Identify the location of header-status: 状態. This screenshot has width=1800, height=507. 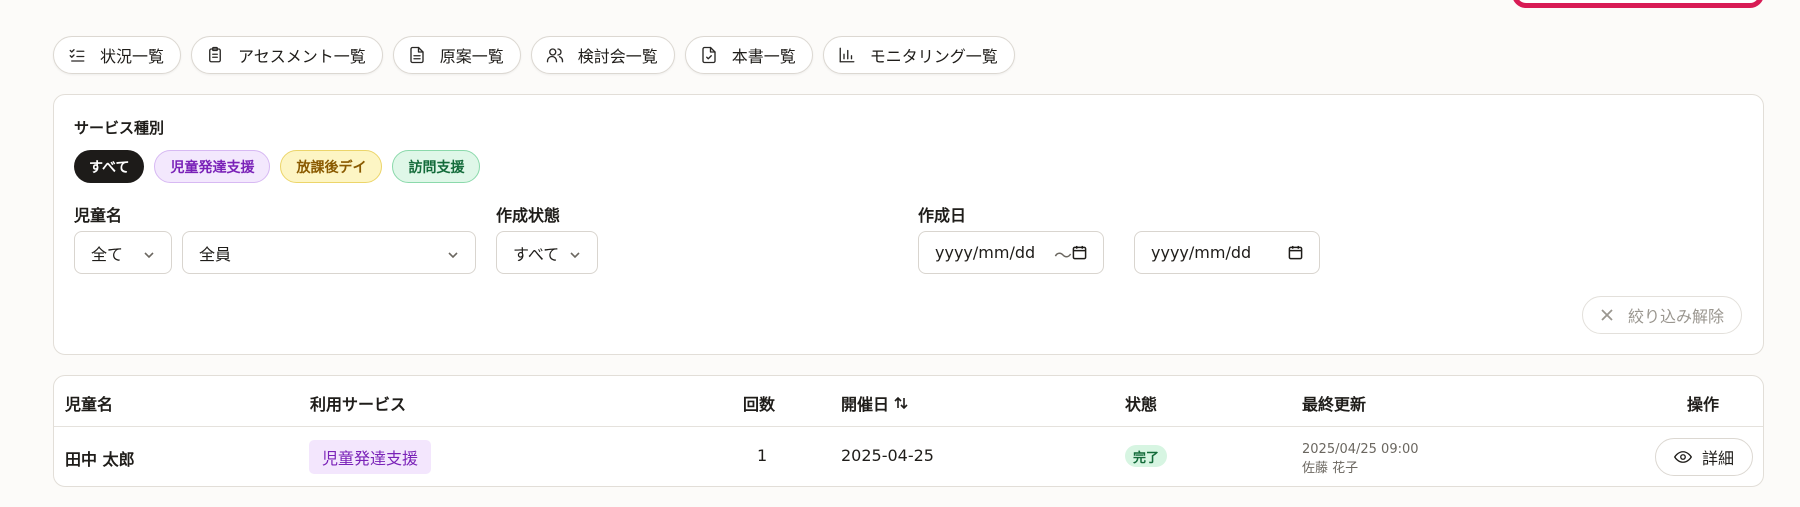
(1141, 404).